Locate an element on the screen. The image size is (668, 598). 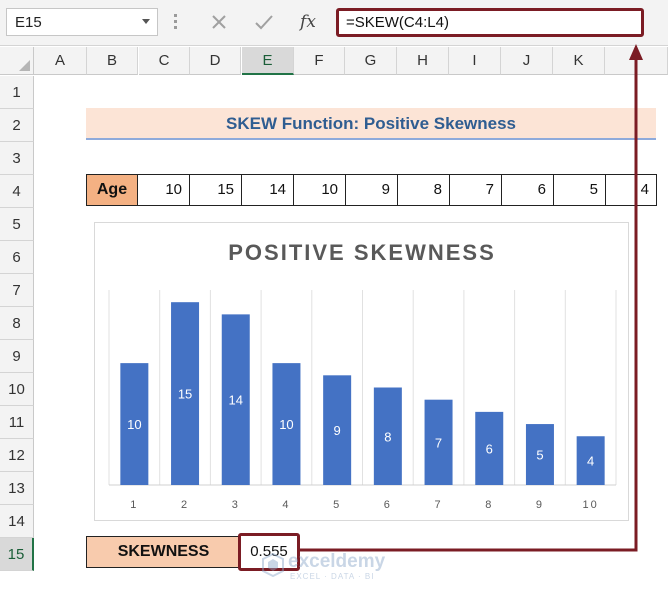
row-header-8: 8 is located at coordinates (17, 323).